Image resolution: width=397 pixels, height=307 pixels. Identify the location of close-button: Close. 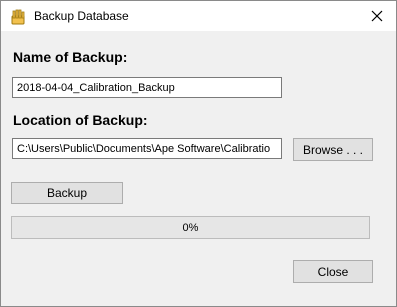
(333, 271).